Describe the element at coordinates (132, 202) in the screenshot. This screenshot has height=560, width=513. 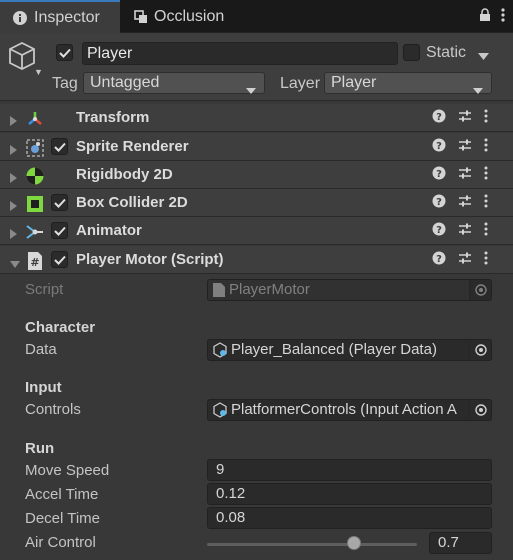
I see `component-title: Box Collider 2D` at that location.